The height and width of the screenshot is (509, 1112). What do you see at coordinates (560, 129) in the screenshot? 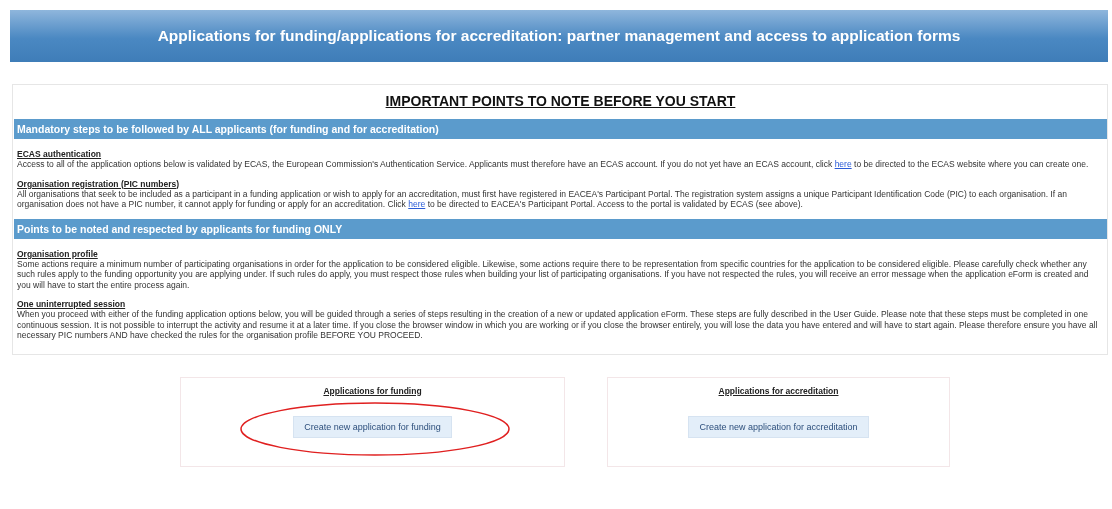
I see `section-header-bar: Mandatory steps to be followed by ALL applicants (for funding and for accreditation)` at bounding box center [560, 129].